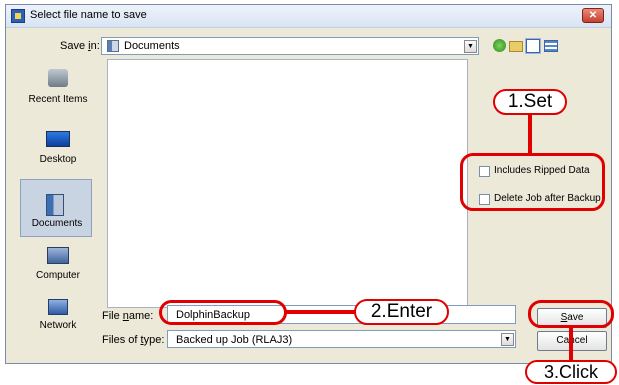 The image size is (619, 385). I want to click on save-highlight-ring, so click(571, 314).